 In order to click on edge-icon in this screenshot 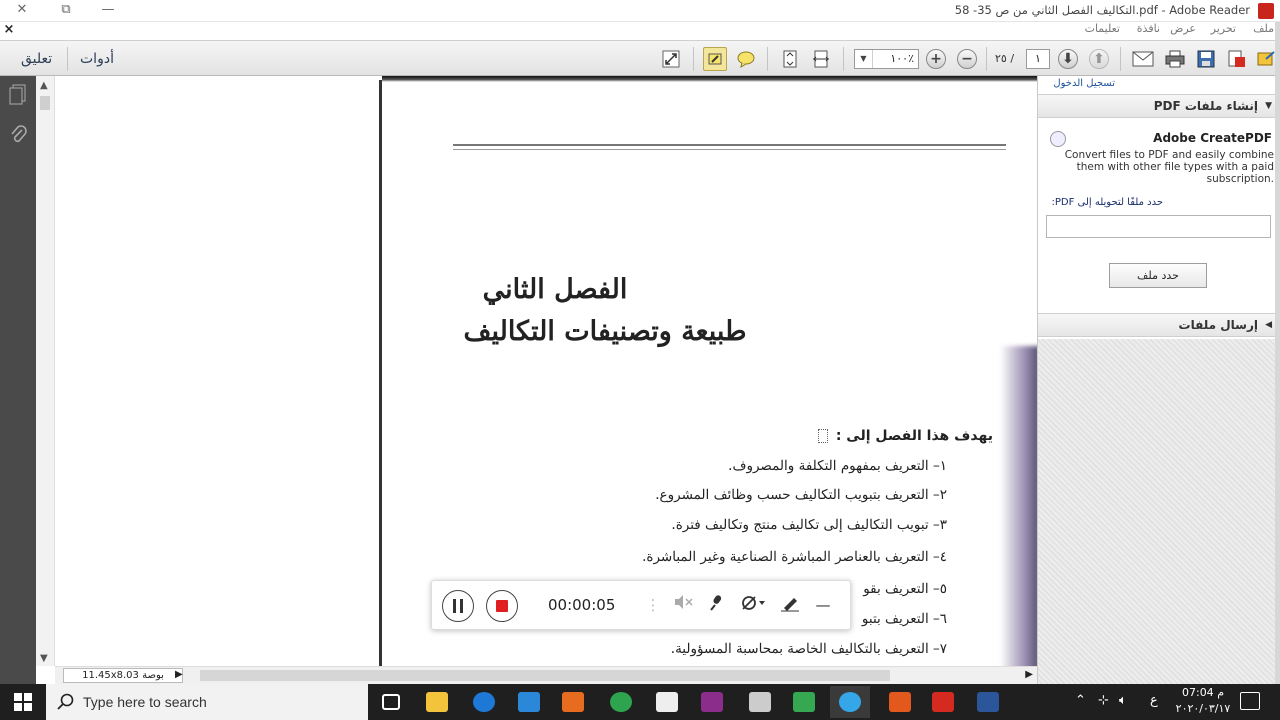, I will do `click(484, 702)`.